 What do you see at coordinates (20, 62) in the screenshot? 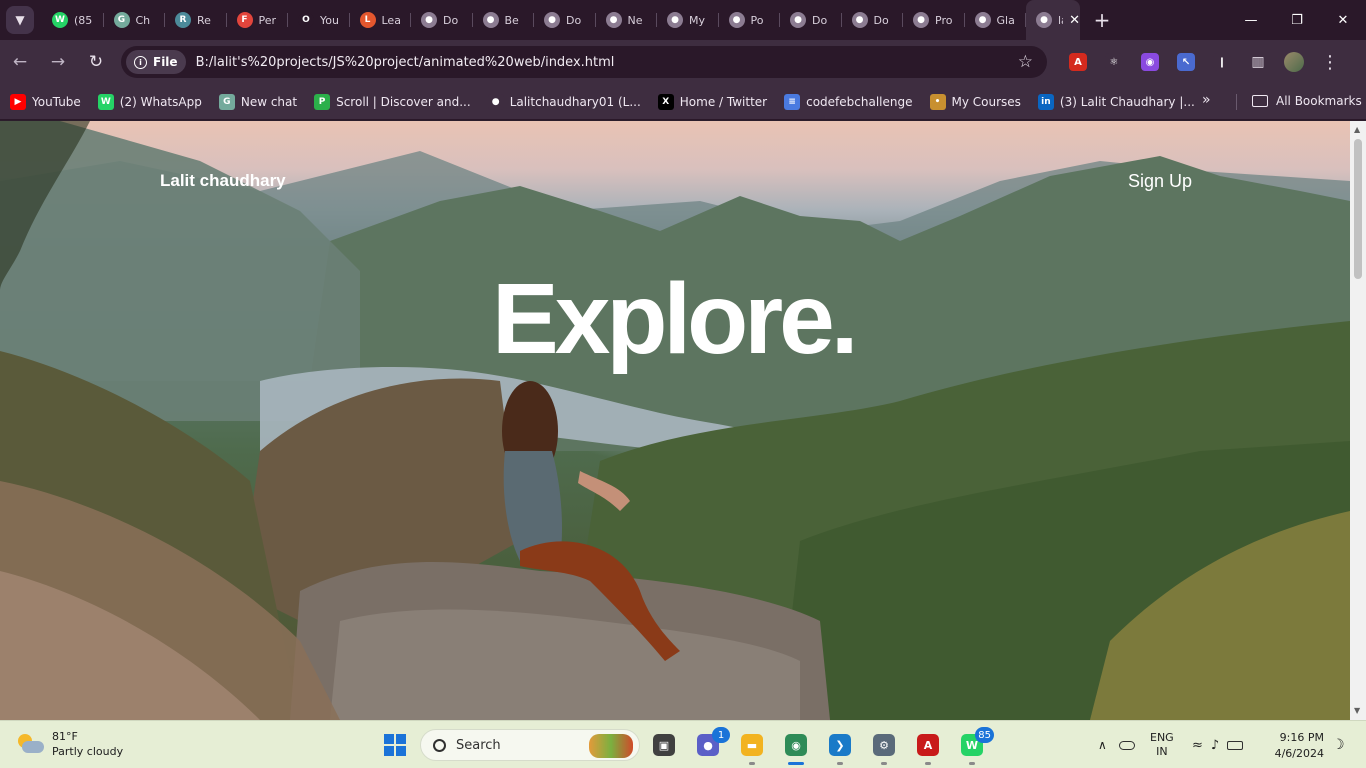
I see `back-button: ←` at bounding box center [20, 62].